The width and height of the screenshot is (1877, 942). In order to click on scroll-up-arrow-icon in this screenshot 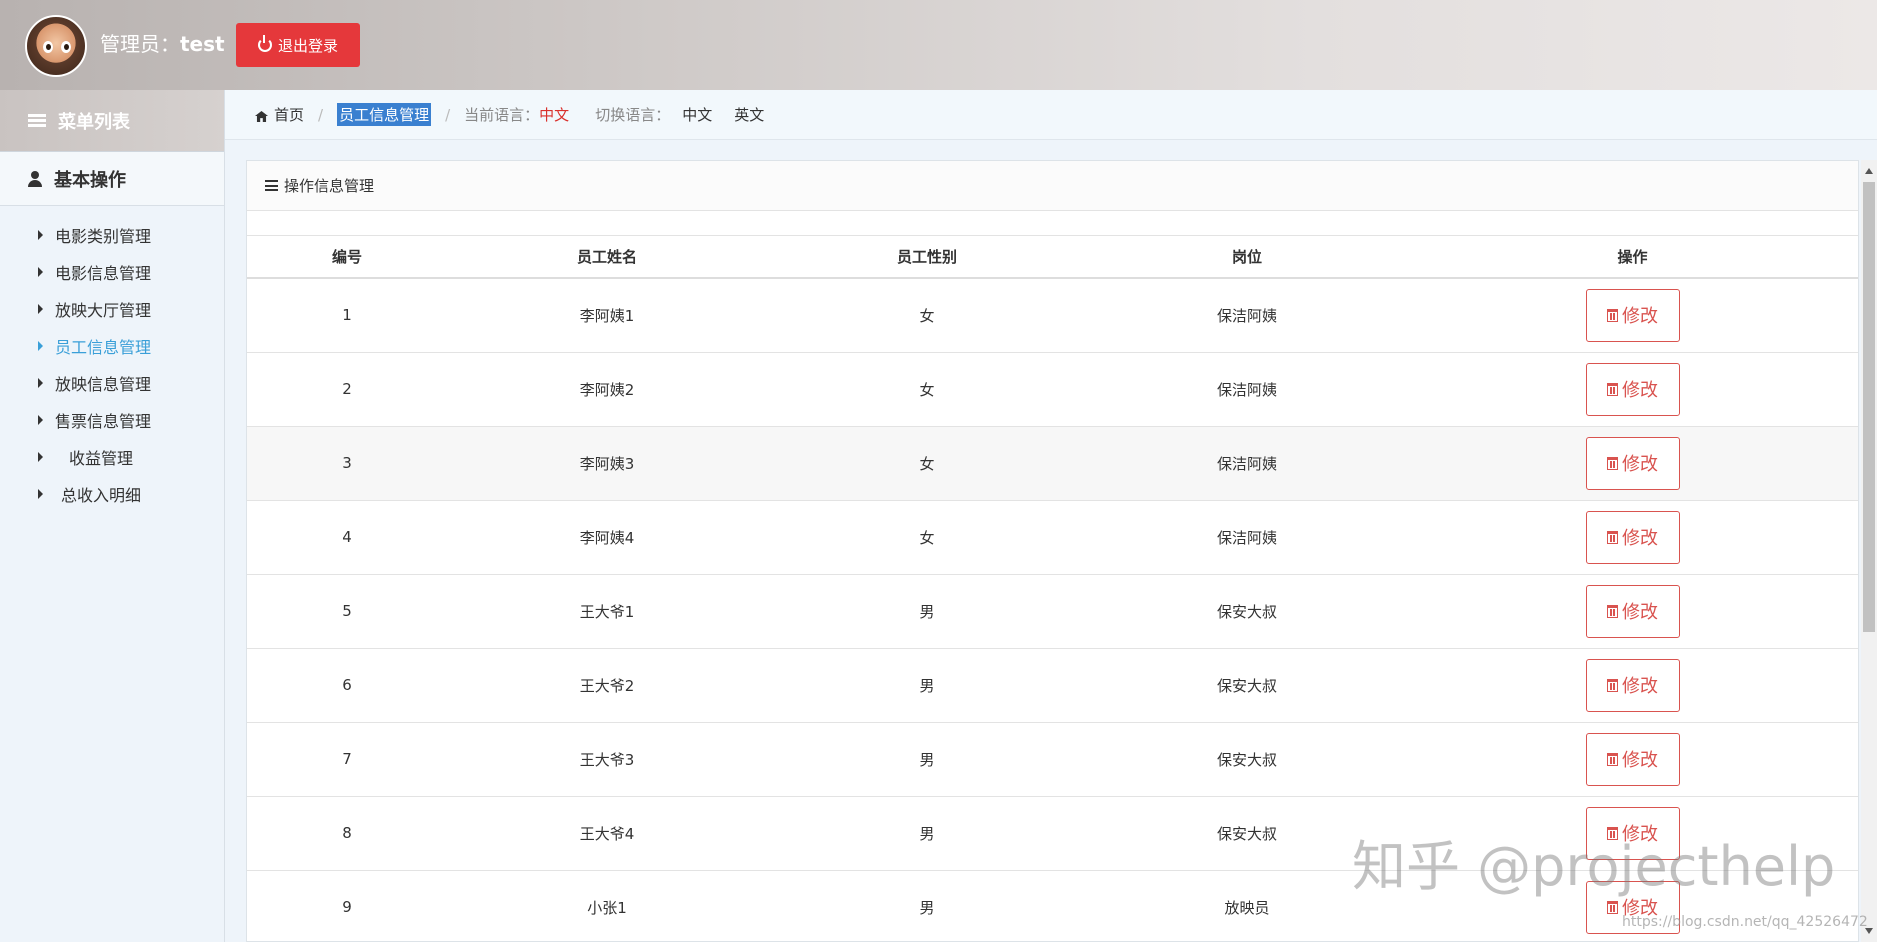, I will do `click(1869, 171)`.